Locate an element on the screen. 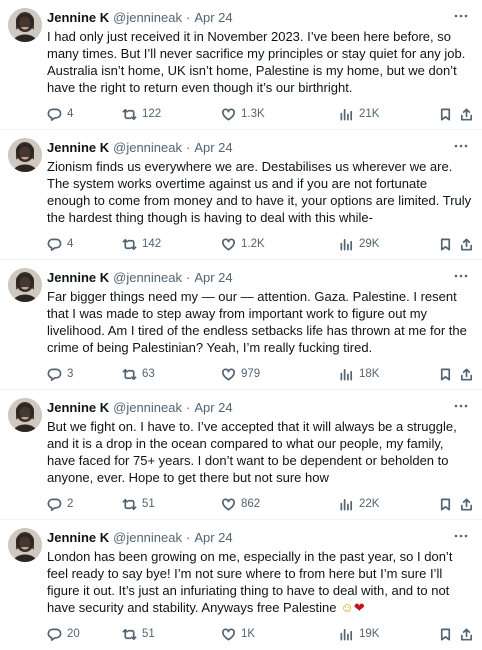  like-button: 1K is located at coordinates (238, 634).